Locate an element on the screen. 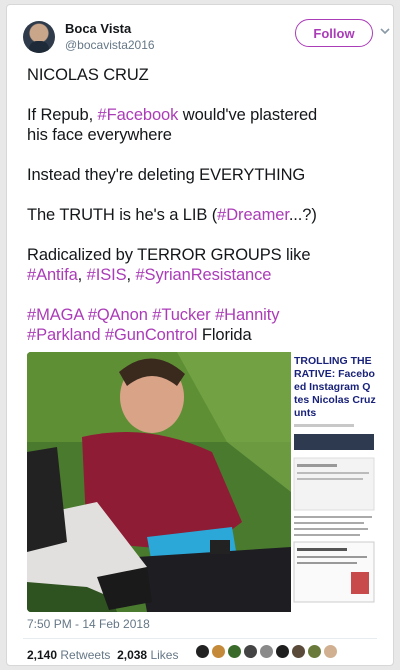 Image resolution: width=400 pixels, height=670 pixels. like-count: 2,038 is located at coordinates (132, 655).